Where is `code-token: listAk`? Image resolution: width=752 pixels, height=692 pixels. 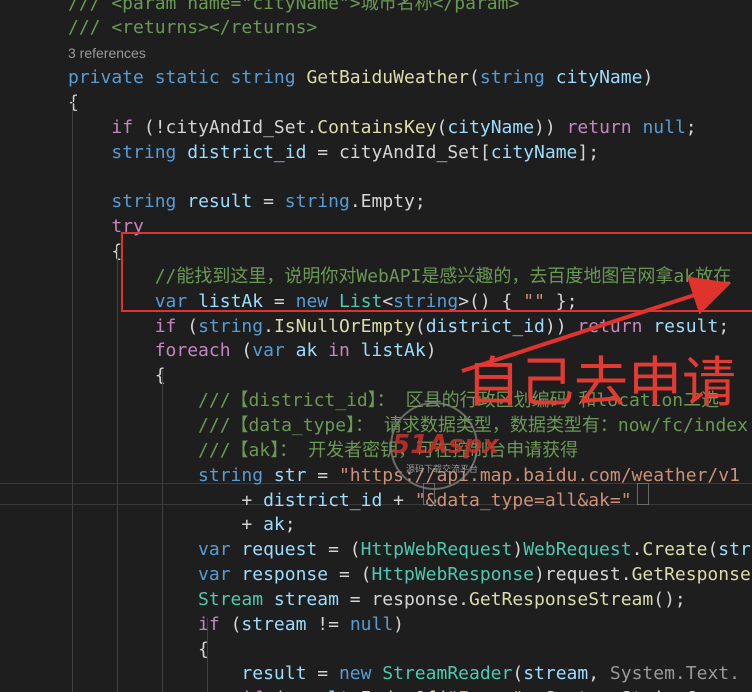 code-token: listAk is located at coordinates (393, 351).